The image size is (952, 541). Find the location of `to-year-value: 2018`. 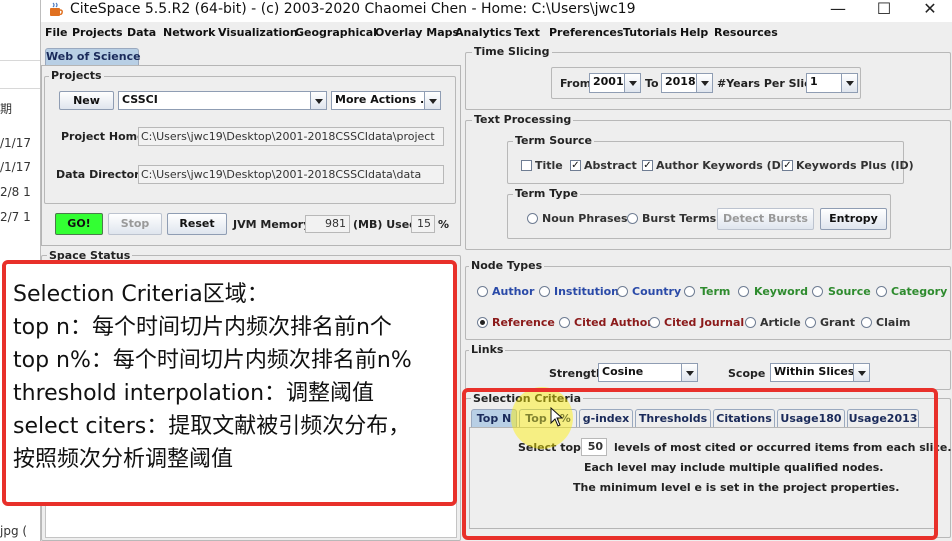

to-year-value: 2018 is located at coordinates (680, 81).